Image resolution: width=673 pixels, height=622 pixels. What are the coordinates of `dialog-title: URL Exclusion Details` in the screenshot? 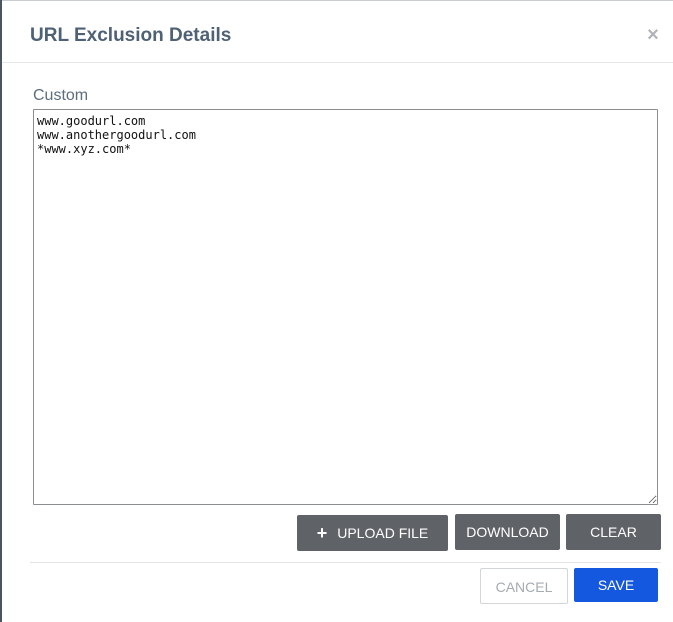 It's located at (131, 35).